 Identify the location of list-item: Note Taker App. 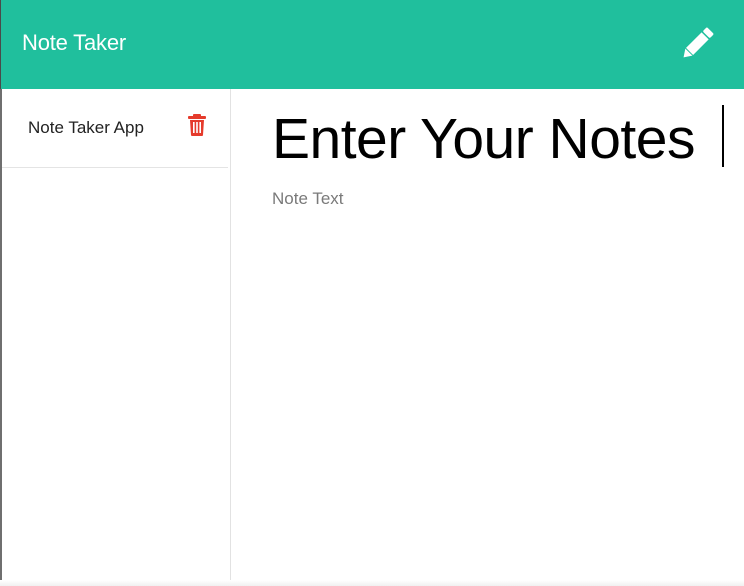
(115, 128).